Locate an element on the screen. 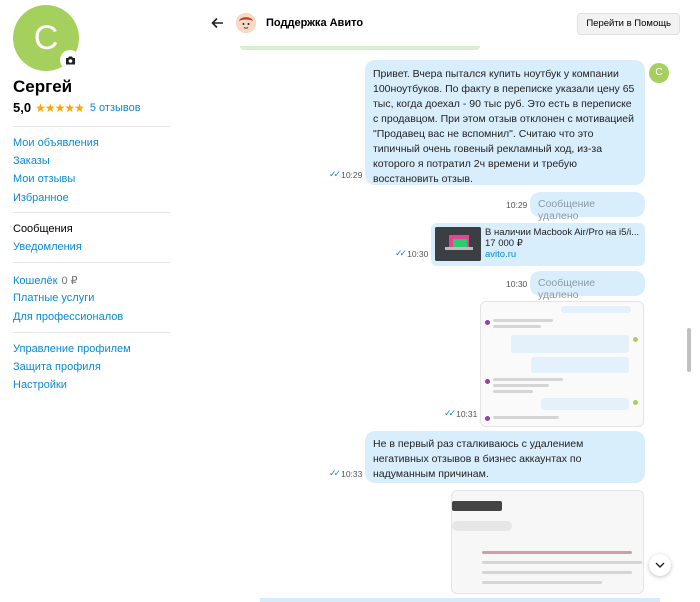 The width and height of the screenshot is (700, 602). message-input-edge is located at coordinates (460, 600).